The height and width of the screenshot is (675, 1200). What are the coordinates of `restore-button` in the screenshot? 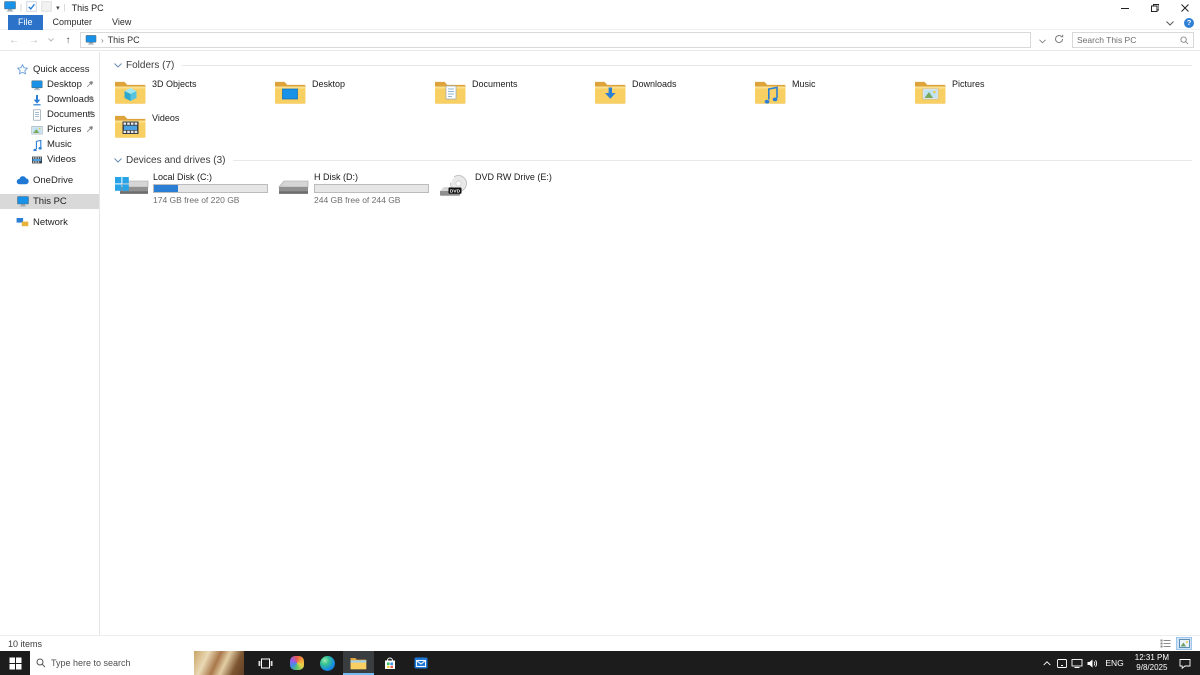 It's located at (1155, 7).